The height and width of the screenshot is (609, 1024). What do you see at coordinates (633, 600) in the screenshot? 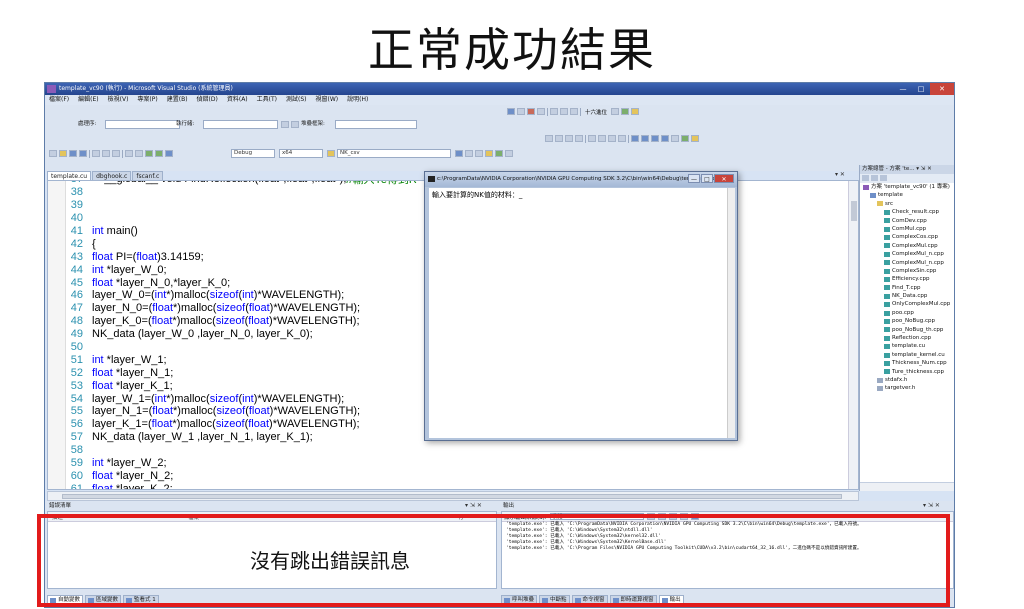
I see `bottom-tab: 即時運算視窗` at bounding box center [633, 600].